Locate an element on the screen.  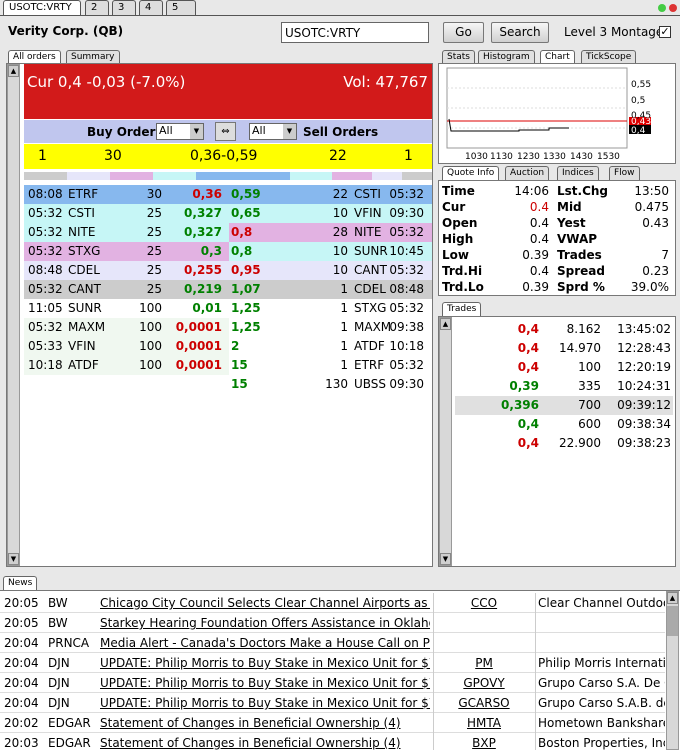
order-row: 08:48 CDEL 25 0,255 0,95 10 CANT 05:32 is located at coordinates (228, 270).